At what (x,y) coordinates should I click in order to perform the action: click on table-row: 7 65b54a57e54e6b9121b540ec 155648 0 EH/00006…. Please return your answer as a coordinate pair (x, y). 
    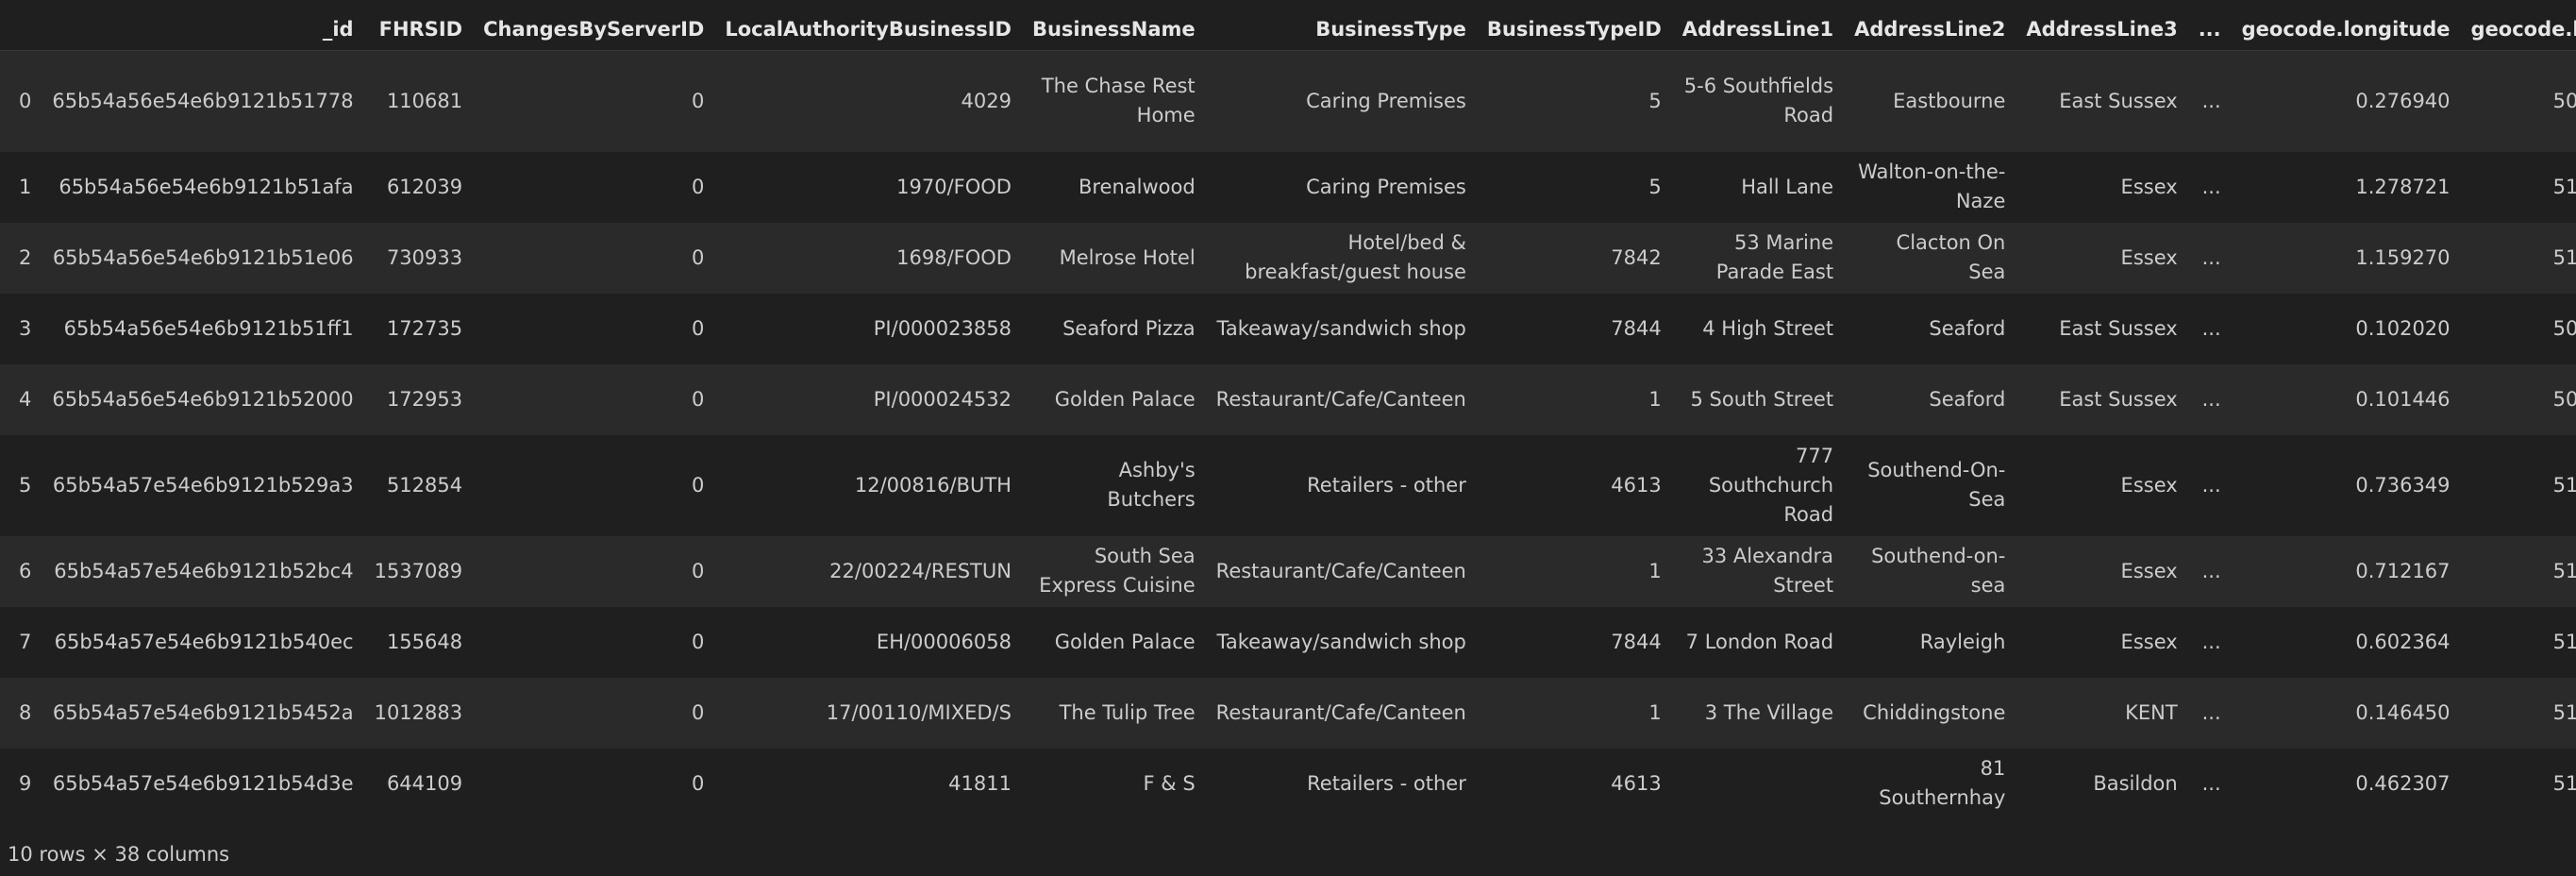
    Looking at the image, I should click on (1288, 642).